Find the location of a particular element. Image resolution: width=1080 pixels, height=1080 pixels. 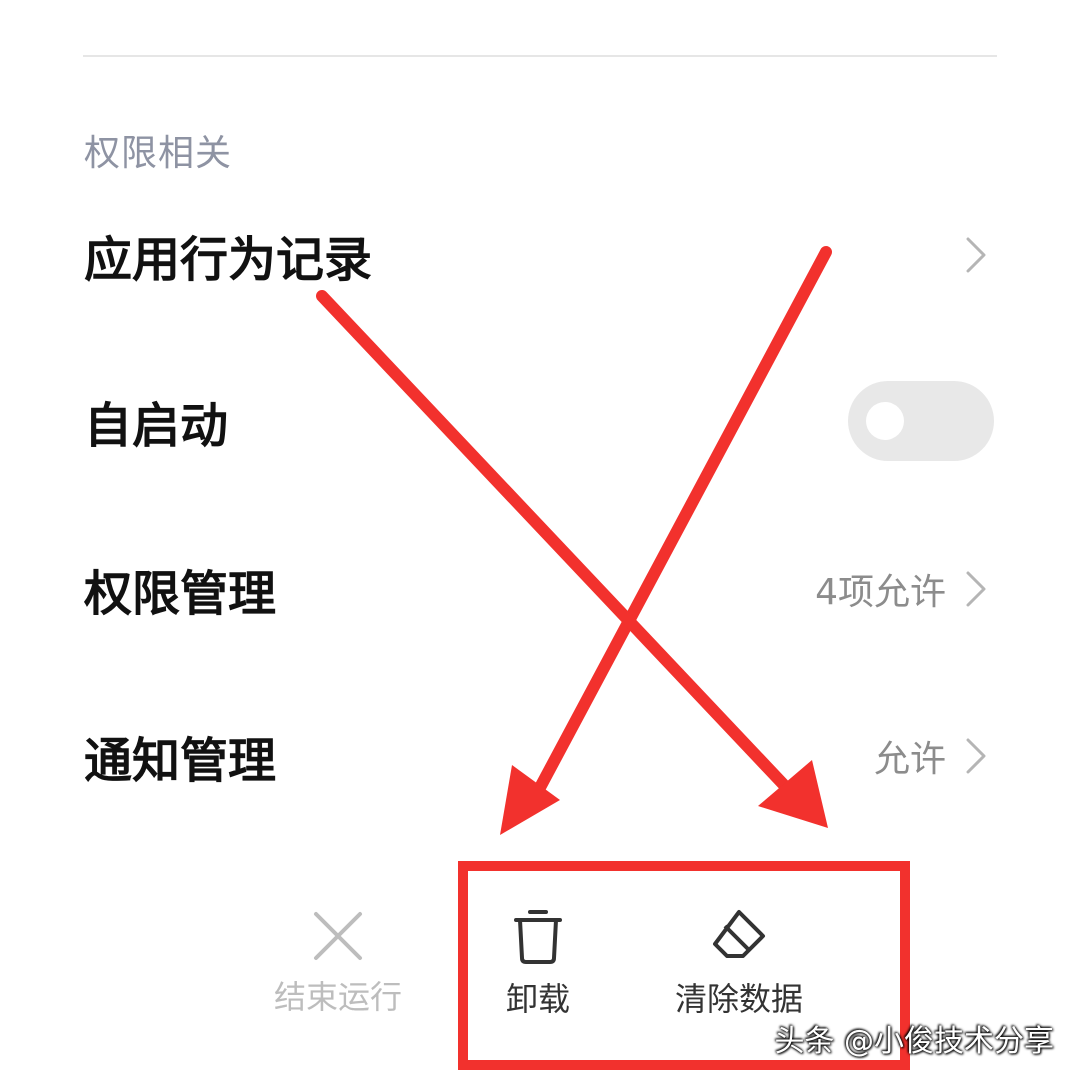

force-stop-label: 结束运行 is located at coordinates (337, 997).